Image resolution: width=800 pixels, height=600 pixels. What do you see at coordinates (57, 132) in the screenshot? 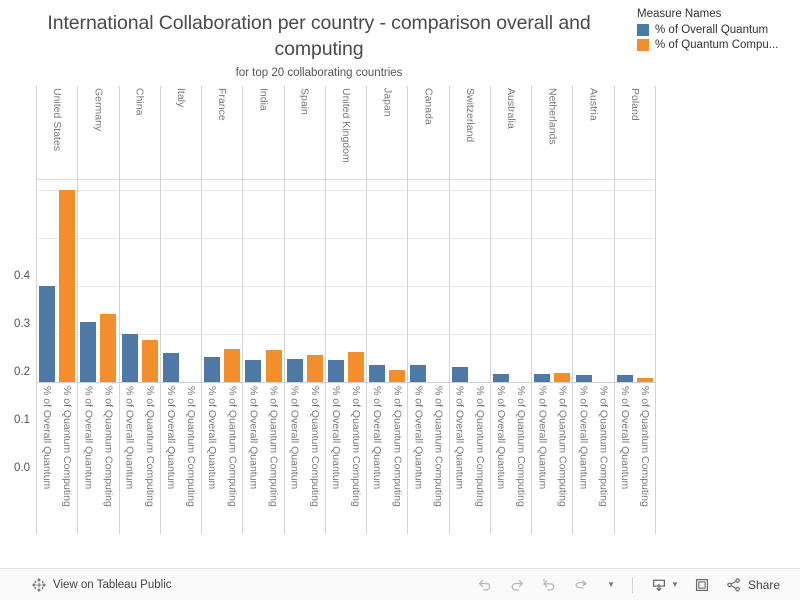
I see `country-header-cell: United States` at bounding box center [57, 132].